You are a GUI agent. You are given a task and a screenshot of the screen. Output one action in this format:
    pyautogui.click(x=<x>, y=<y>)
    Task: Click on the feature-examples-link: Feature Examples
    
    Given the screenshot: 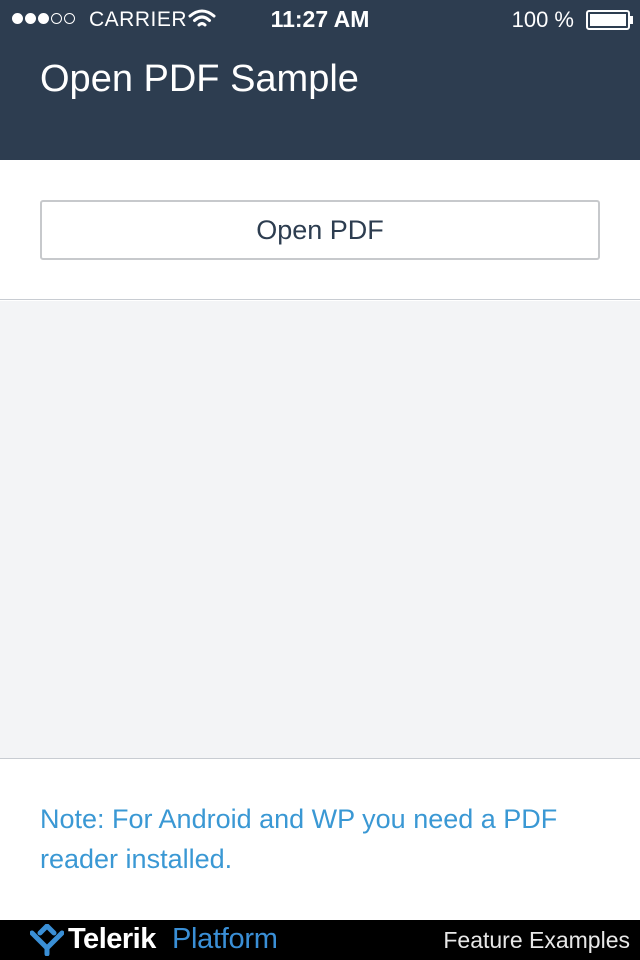 What is the action you would take?
    pyautogui.click(x=536, y=940)
    